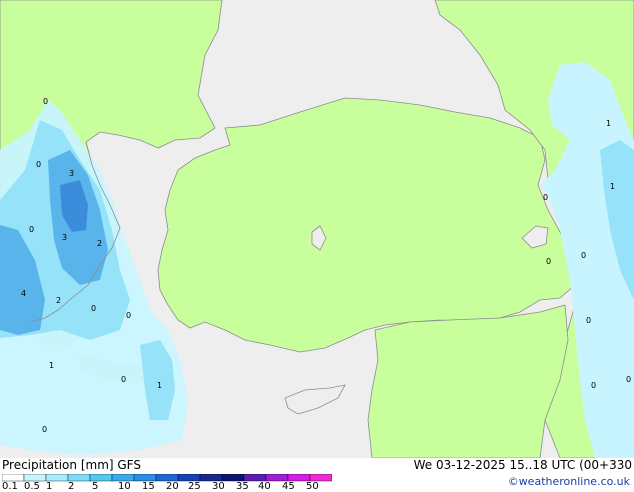  I want to click on scale-tick-label: 30, so click(218, 486).